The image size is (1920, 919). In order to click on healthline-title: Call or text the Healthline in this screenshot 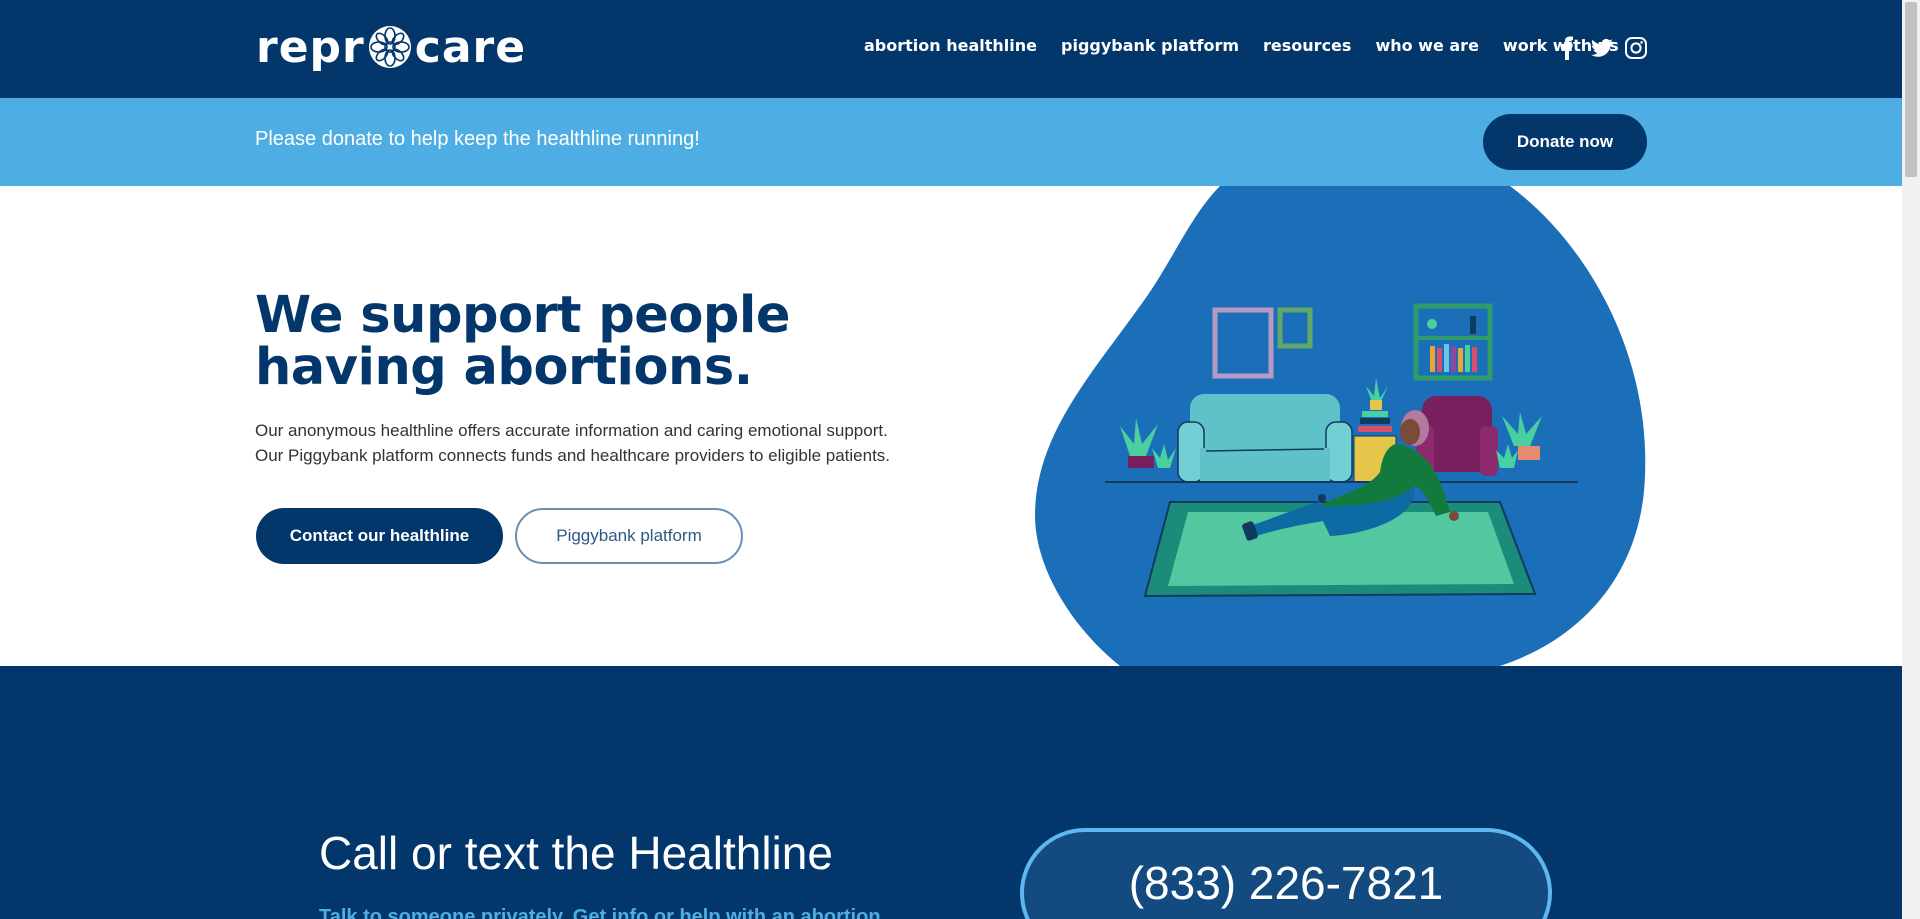, I will do `click(576, 853)`.